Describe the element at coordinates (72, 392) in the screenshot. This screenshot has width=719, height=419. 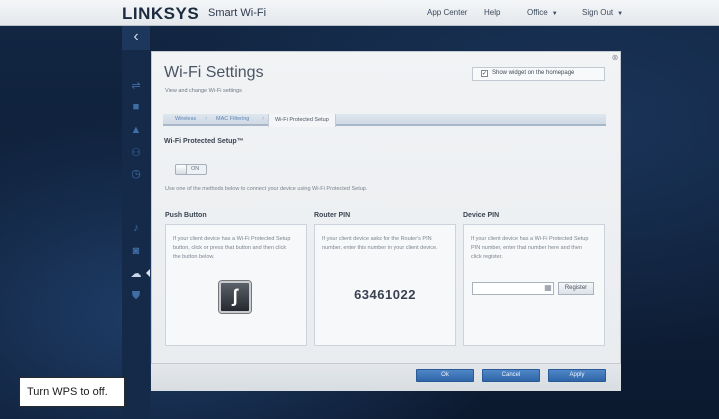
I see `instruction-caption: Turn WPS to off.` at that location.